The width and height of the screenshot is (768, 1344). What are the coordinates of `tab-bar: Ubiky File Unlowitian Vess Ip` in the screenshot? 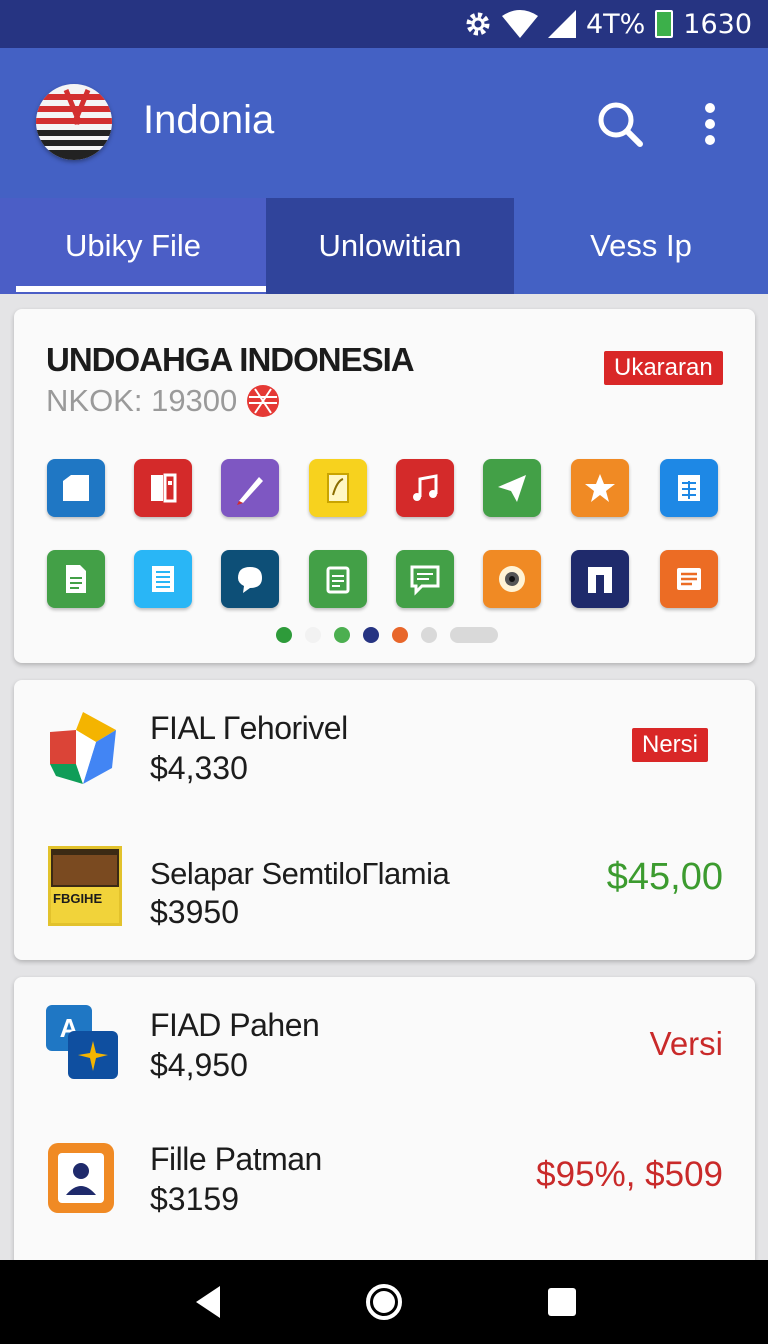 It's located at (384, 246).